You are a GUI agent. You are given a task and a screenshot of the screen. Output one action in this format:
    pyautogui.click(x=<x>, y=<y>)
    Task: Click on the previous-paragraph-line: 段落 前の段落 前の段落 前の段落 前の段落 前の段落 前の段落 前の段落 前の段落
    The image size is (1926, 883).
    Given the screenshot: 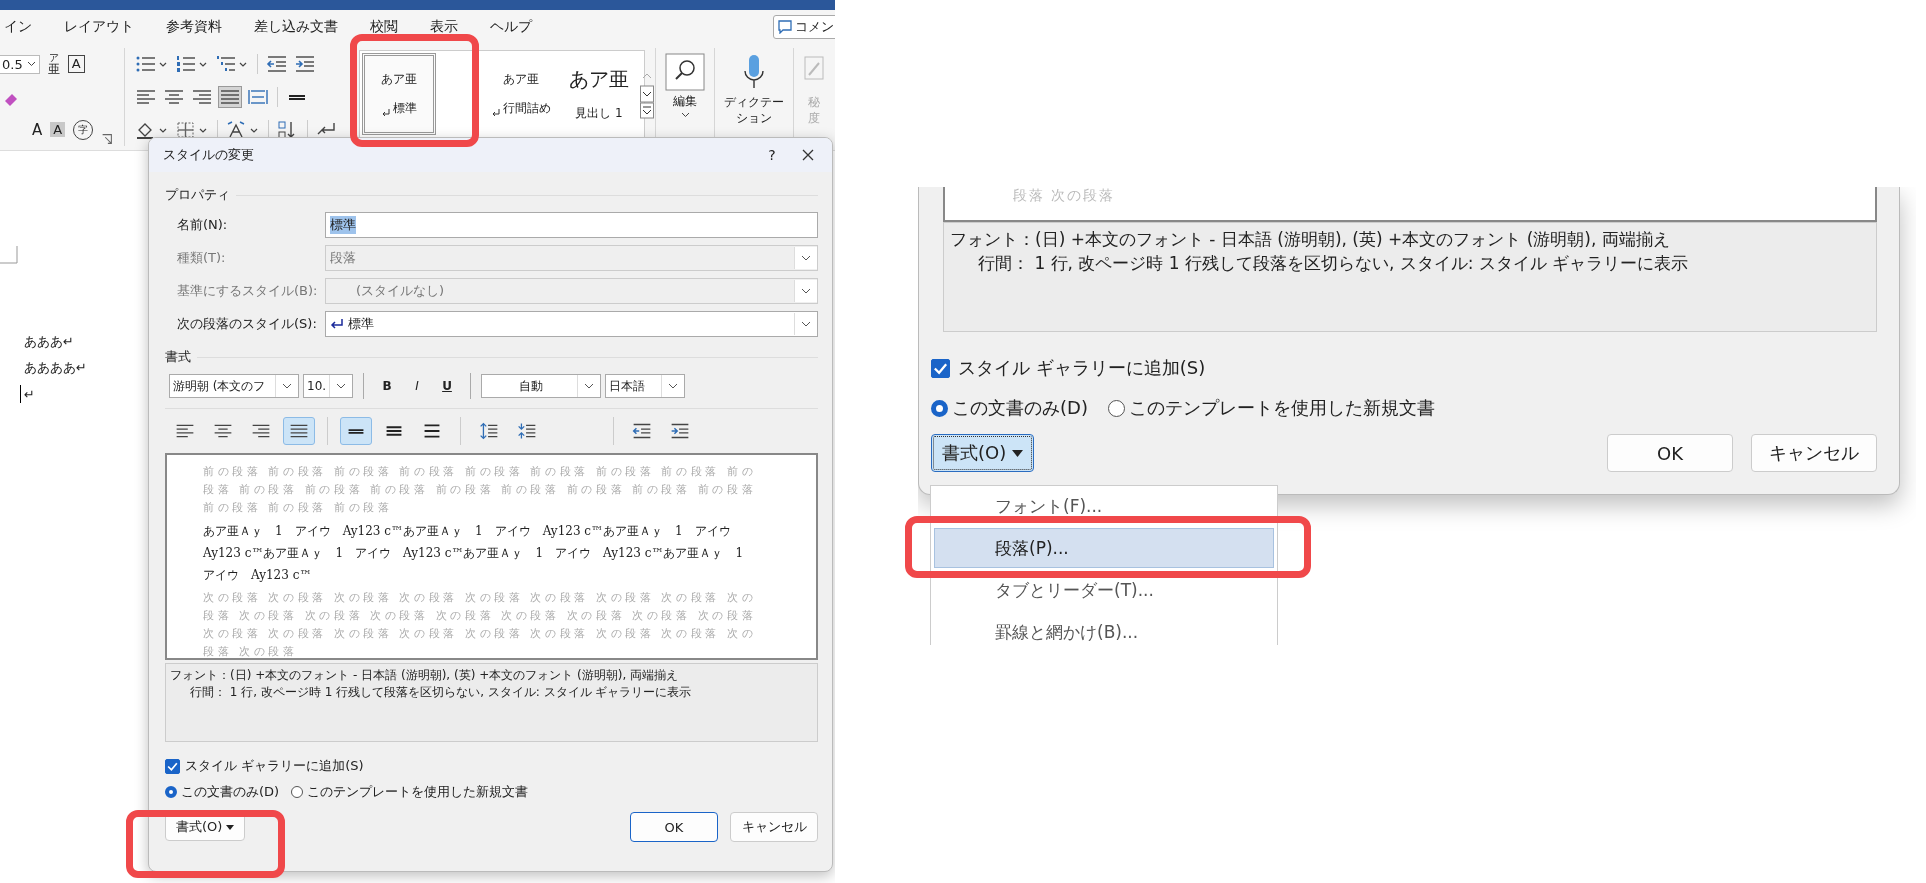 What is the action you would take?
    pyautogui.click(x=480, y=490)
    